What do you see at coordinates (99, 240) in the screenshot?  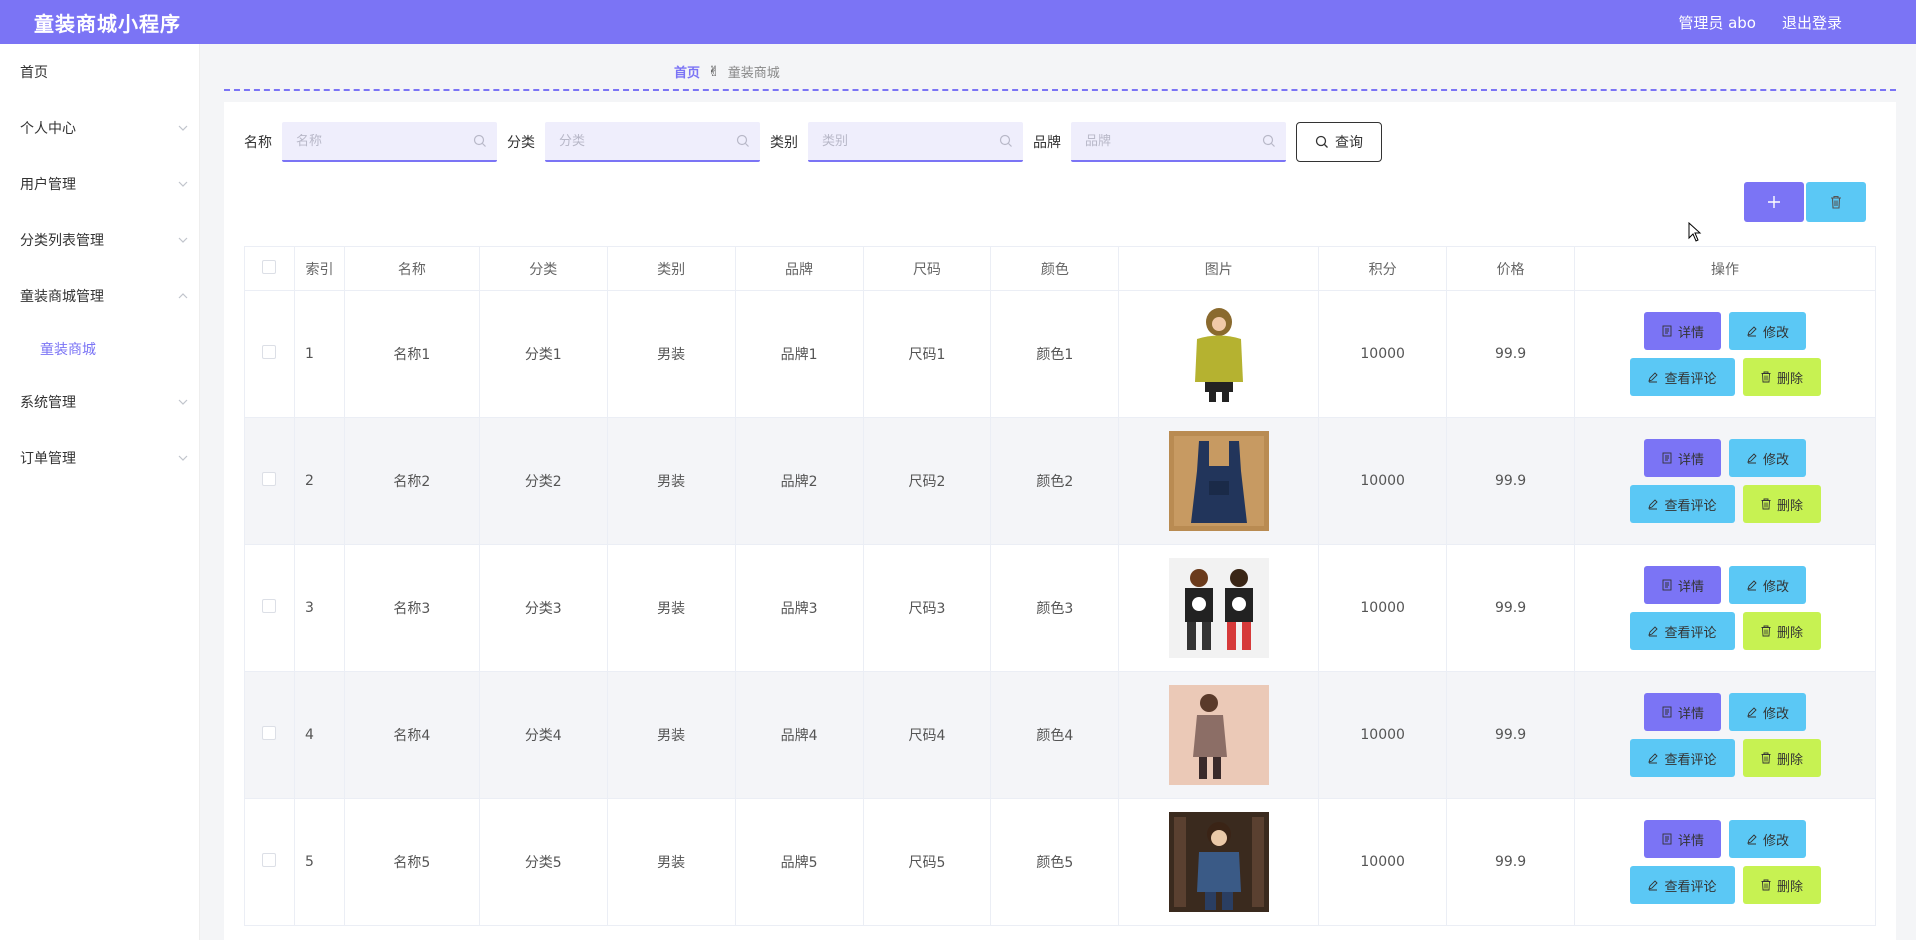 I see `sidebar-item-category: 分类列表管理` at bounding box center [99, 240].